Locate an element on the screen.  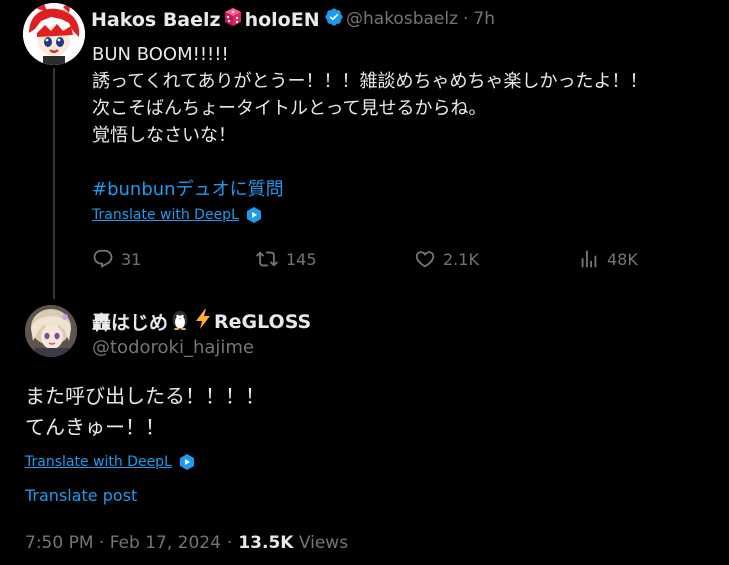
repost-icon is located at coordinates (267, 259).